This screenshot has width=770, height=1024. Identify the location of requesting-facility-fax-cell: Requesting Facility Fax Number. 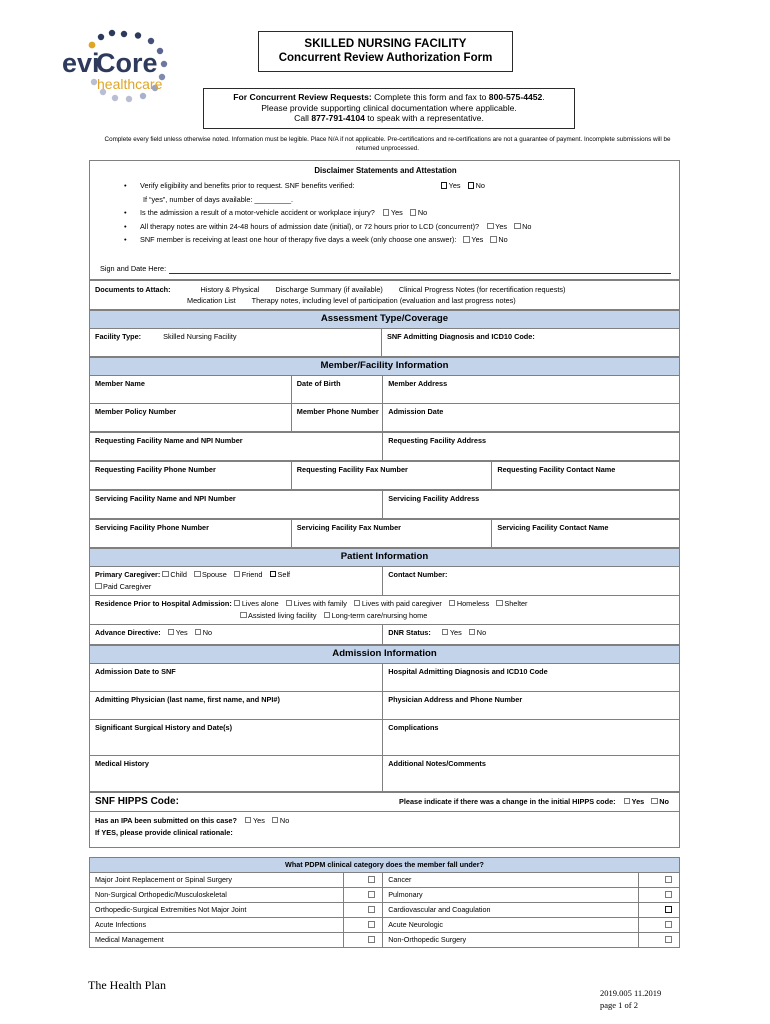
(391, 475).